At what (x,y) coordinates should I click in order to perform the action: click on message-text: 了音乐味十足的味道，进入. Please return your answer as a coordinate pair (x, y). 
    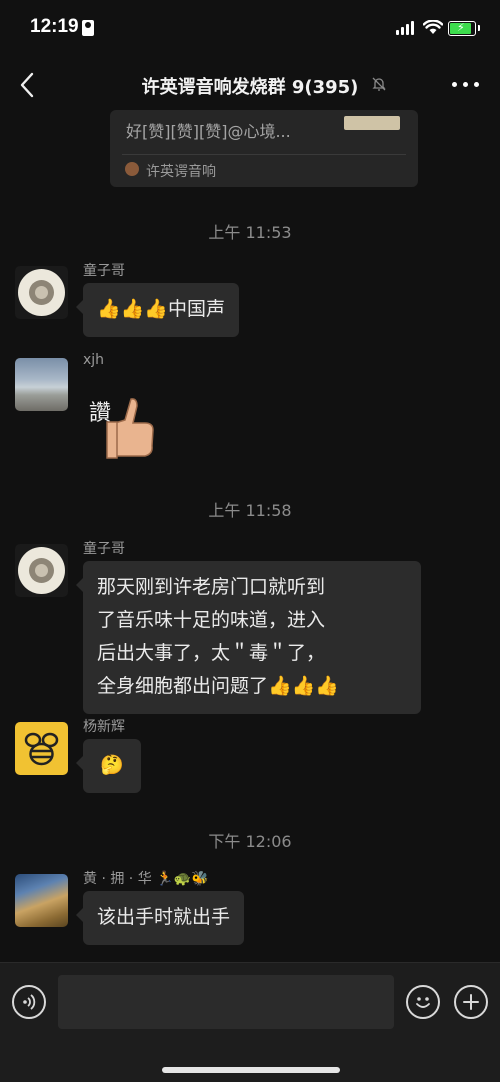
    Looking at the image, I should click on (211, 620).